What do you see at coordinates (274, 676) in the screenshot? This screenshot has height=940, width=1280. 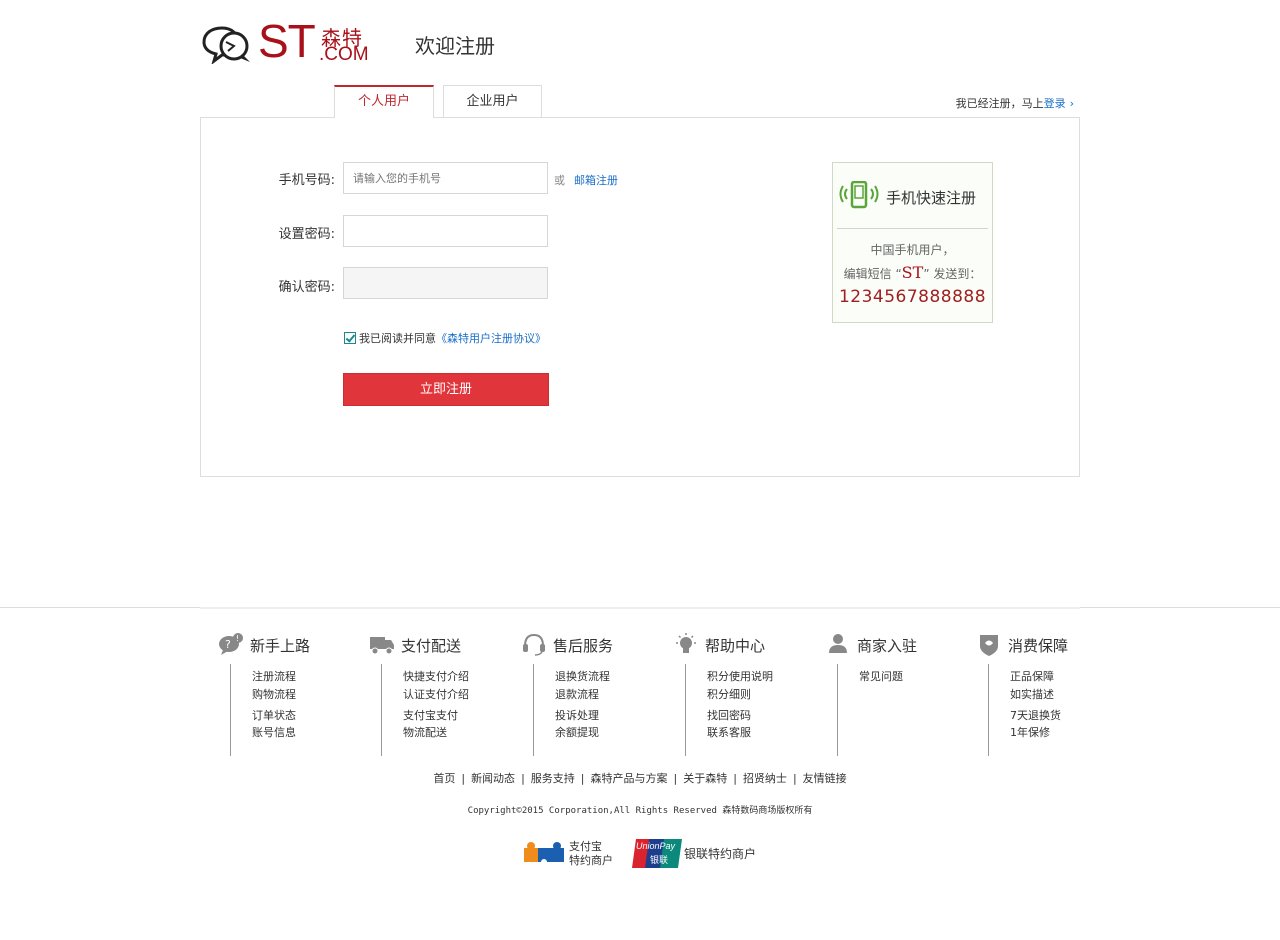 I see `footer-link: 注册流程` at bounding box center [274, 676].